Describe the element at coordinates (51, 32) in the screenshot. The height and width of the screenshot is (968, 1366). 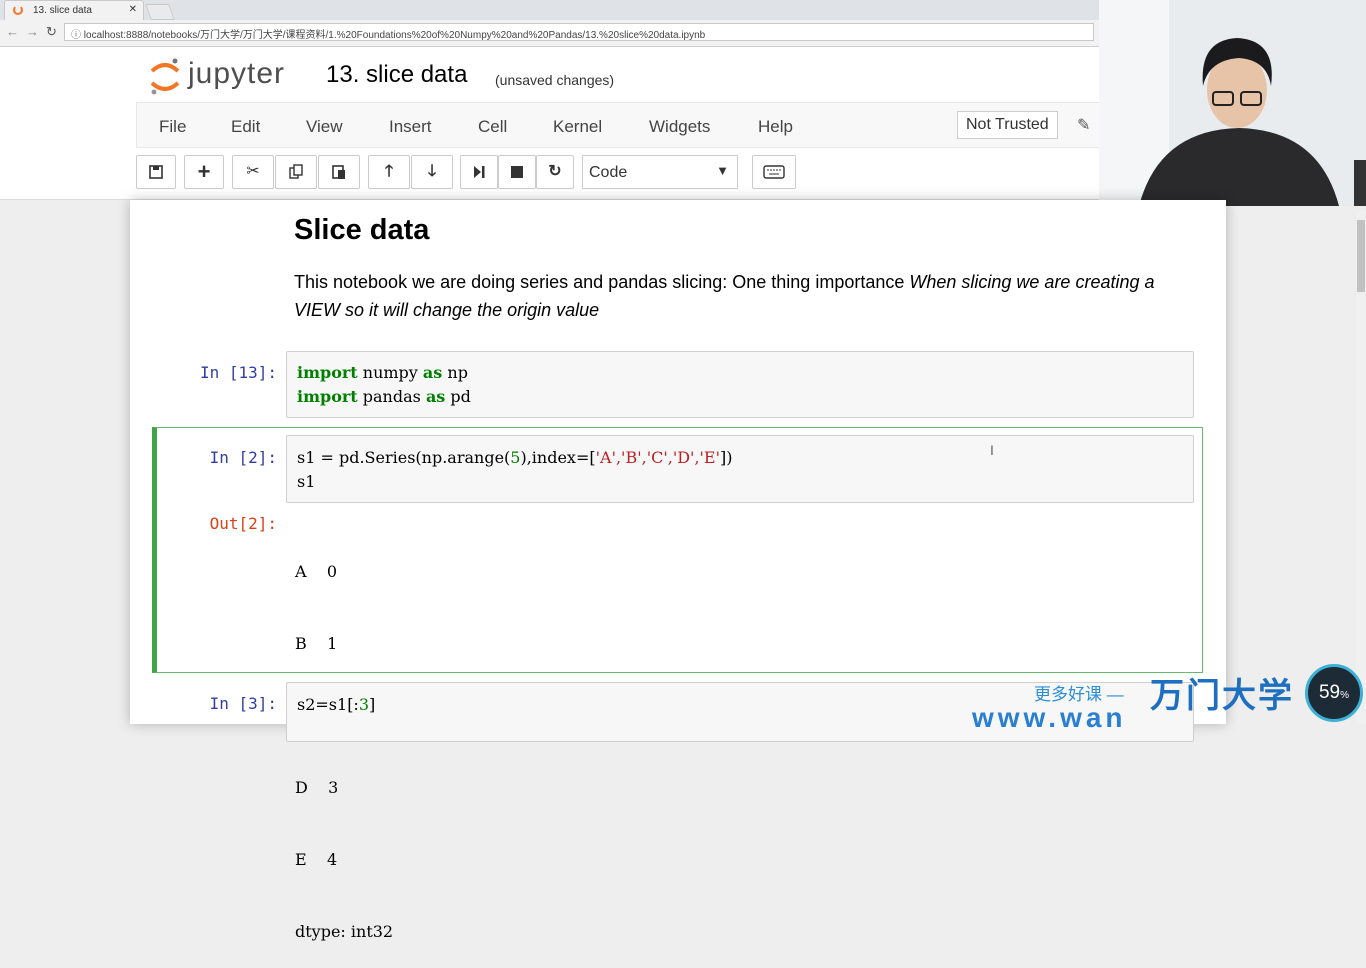
I see `reload-icon: ↻` at that location.